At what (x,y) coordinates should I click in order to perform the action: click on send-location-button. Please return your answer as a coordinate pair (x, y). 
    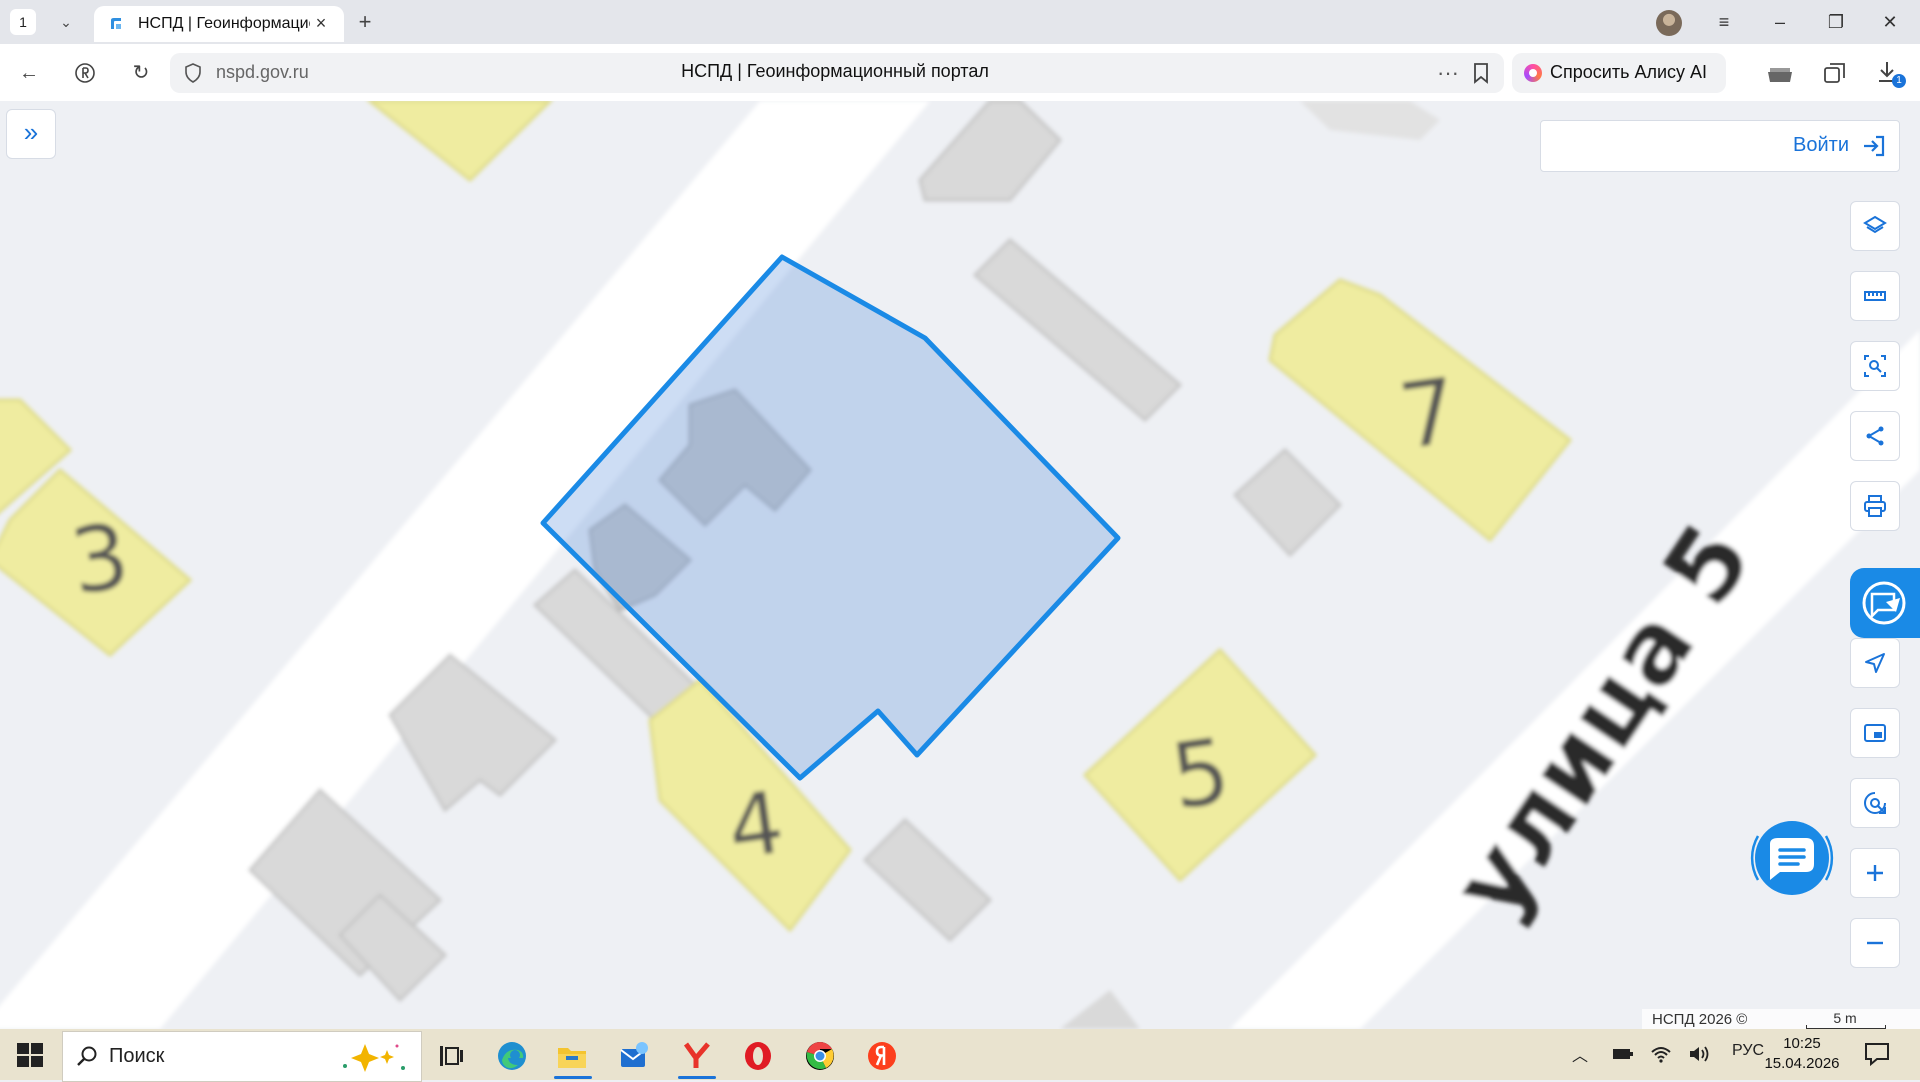
    Looking at the image, I should click on (1875, 663).